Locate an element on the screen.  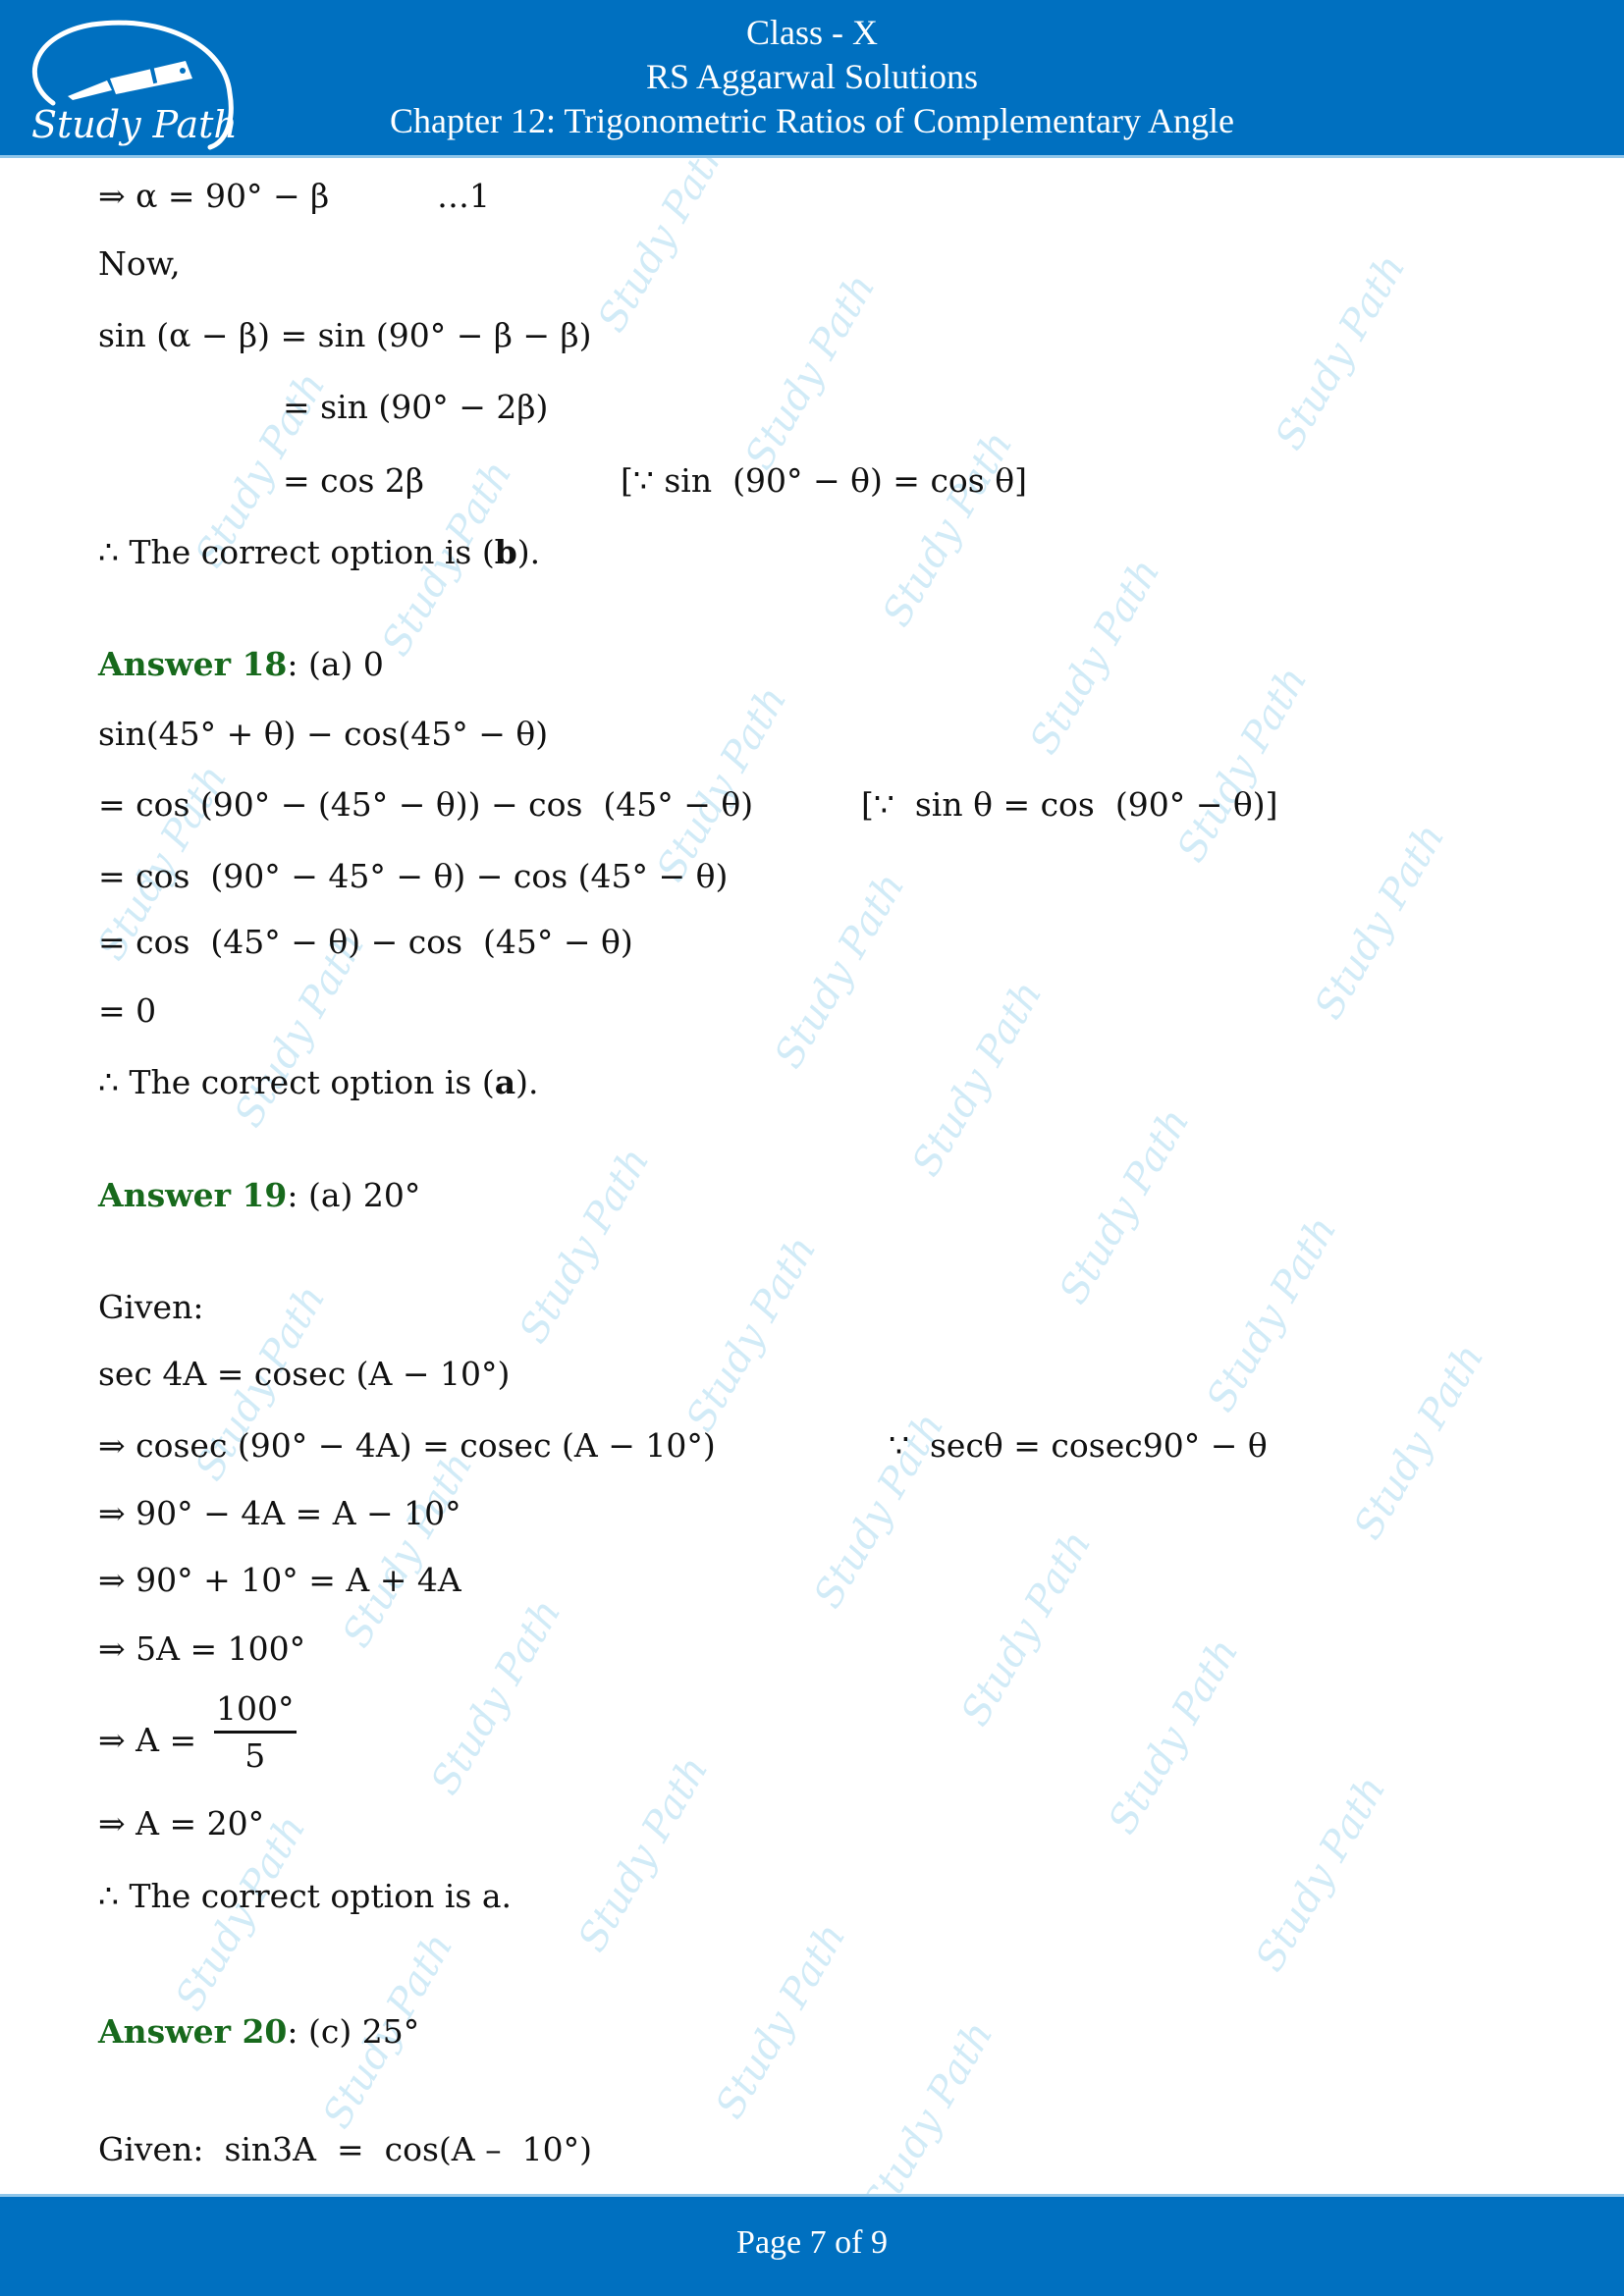
equation-reason: ∵ secθ = cosec90° − θ is located at coordinates (1078, 1445).